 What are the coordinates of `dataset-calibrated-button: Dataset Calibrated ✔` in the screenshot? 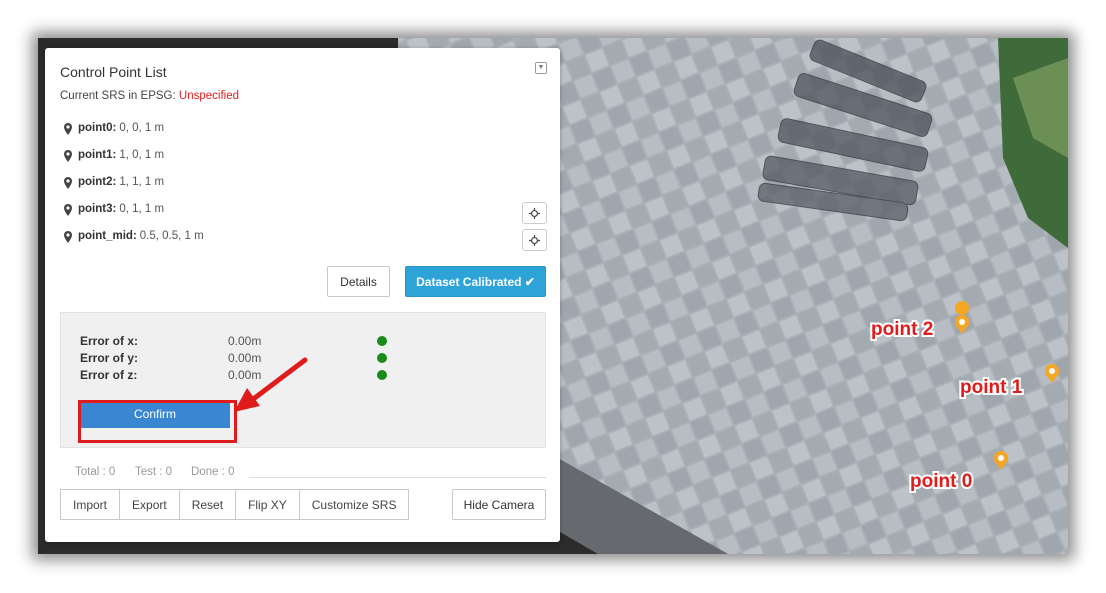 It's located at (475, 281).